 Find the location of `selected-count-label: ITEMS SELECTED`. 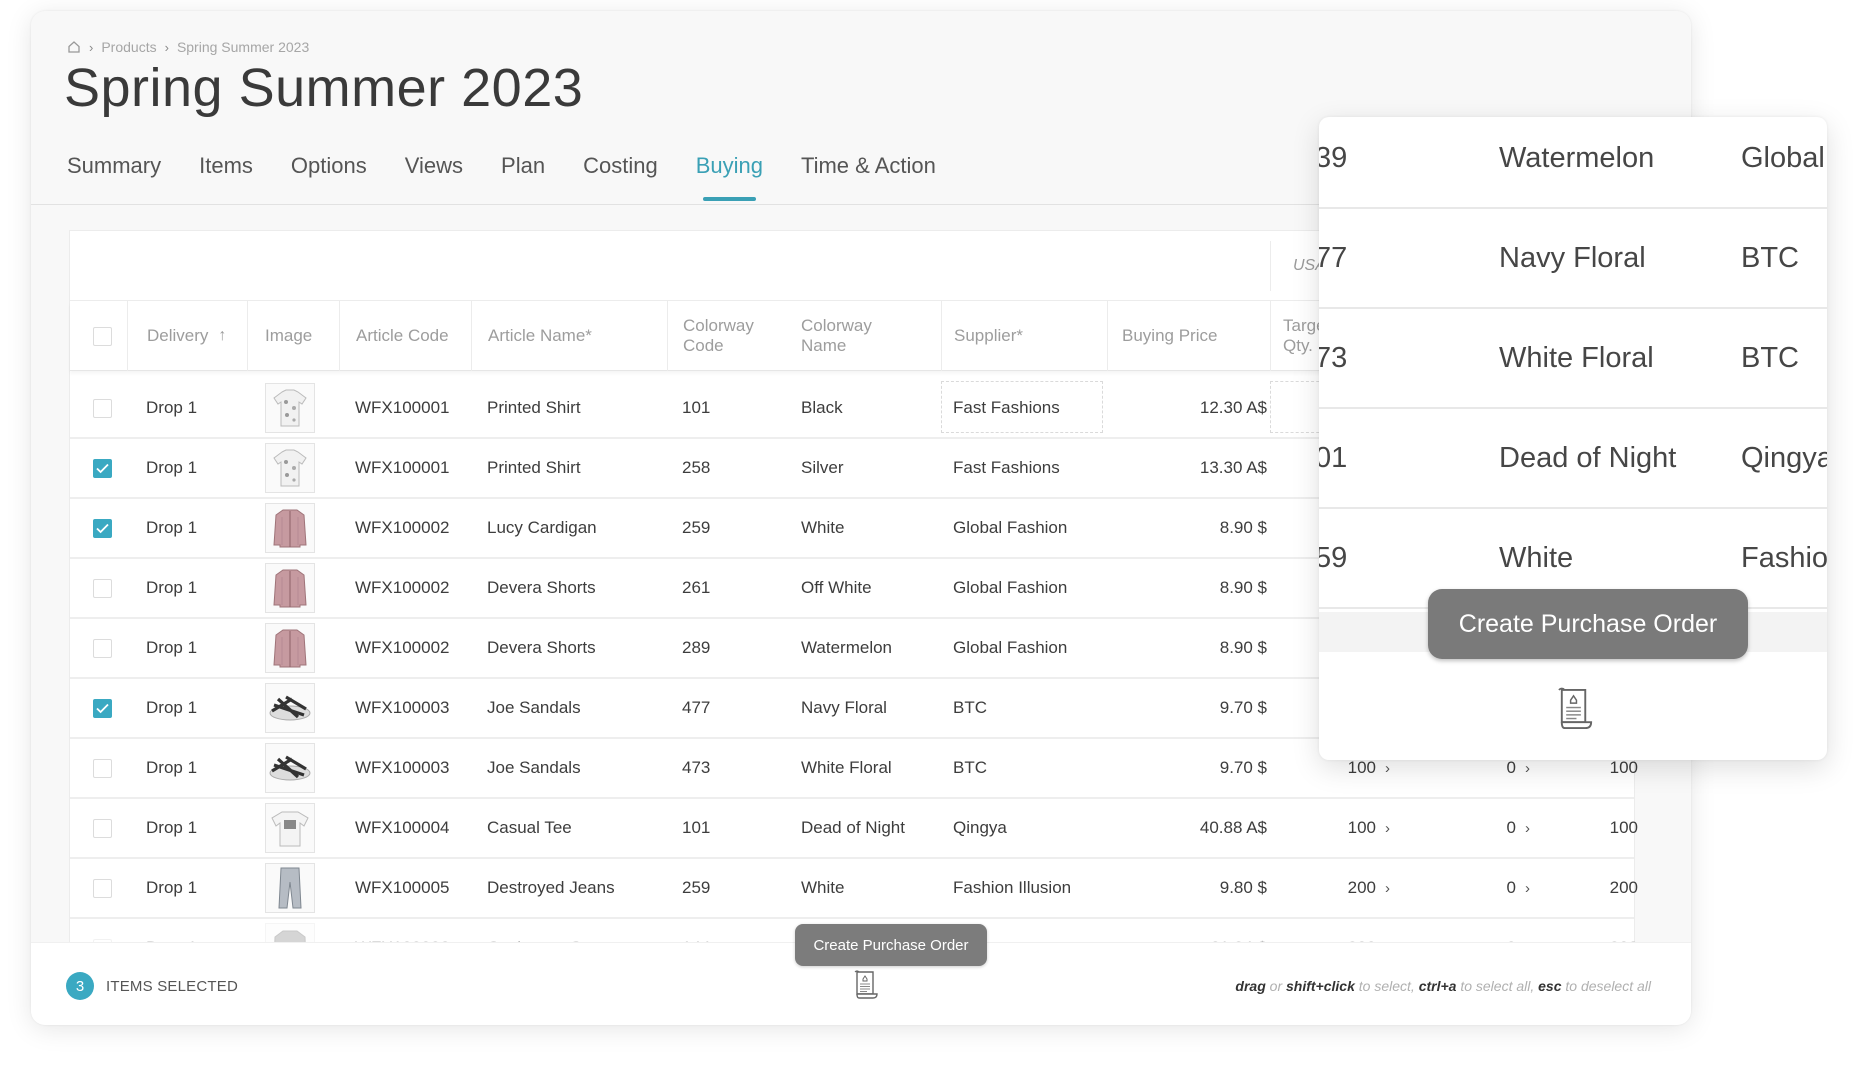

selected-count-label: ITEMS SELECTED is located at coordinates (172, 986).